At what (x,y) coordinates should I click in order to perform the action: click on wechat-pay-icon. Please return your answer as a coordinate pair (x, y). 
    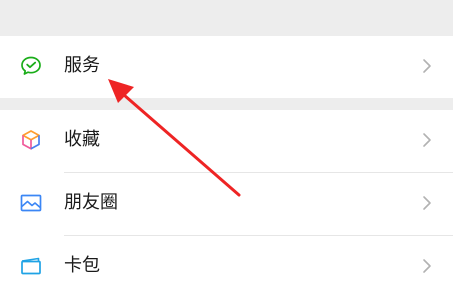
    Looking at the image, I should click on (31, 66).